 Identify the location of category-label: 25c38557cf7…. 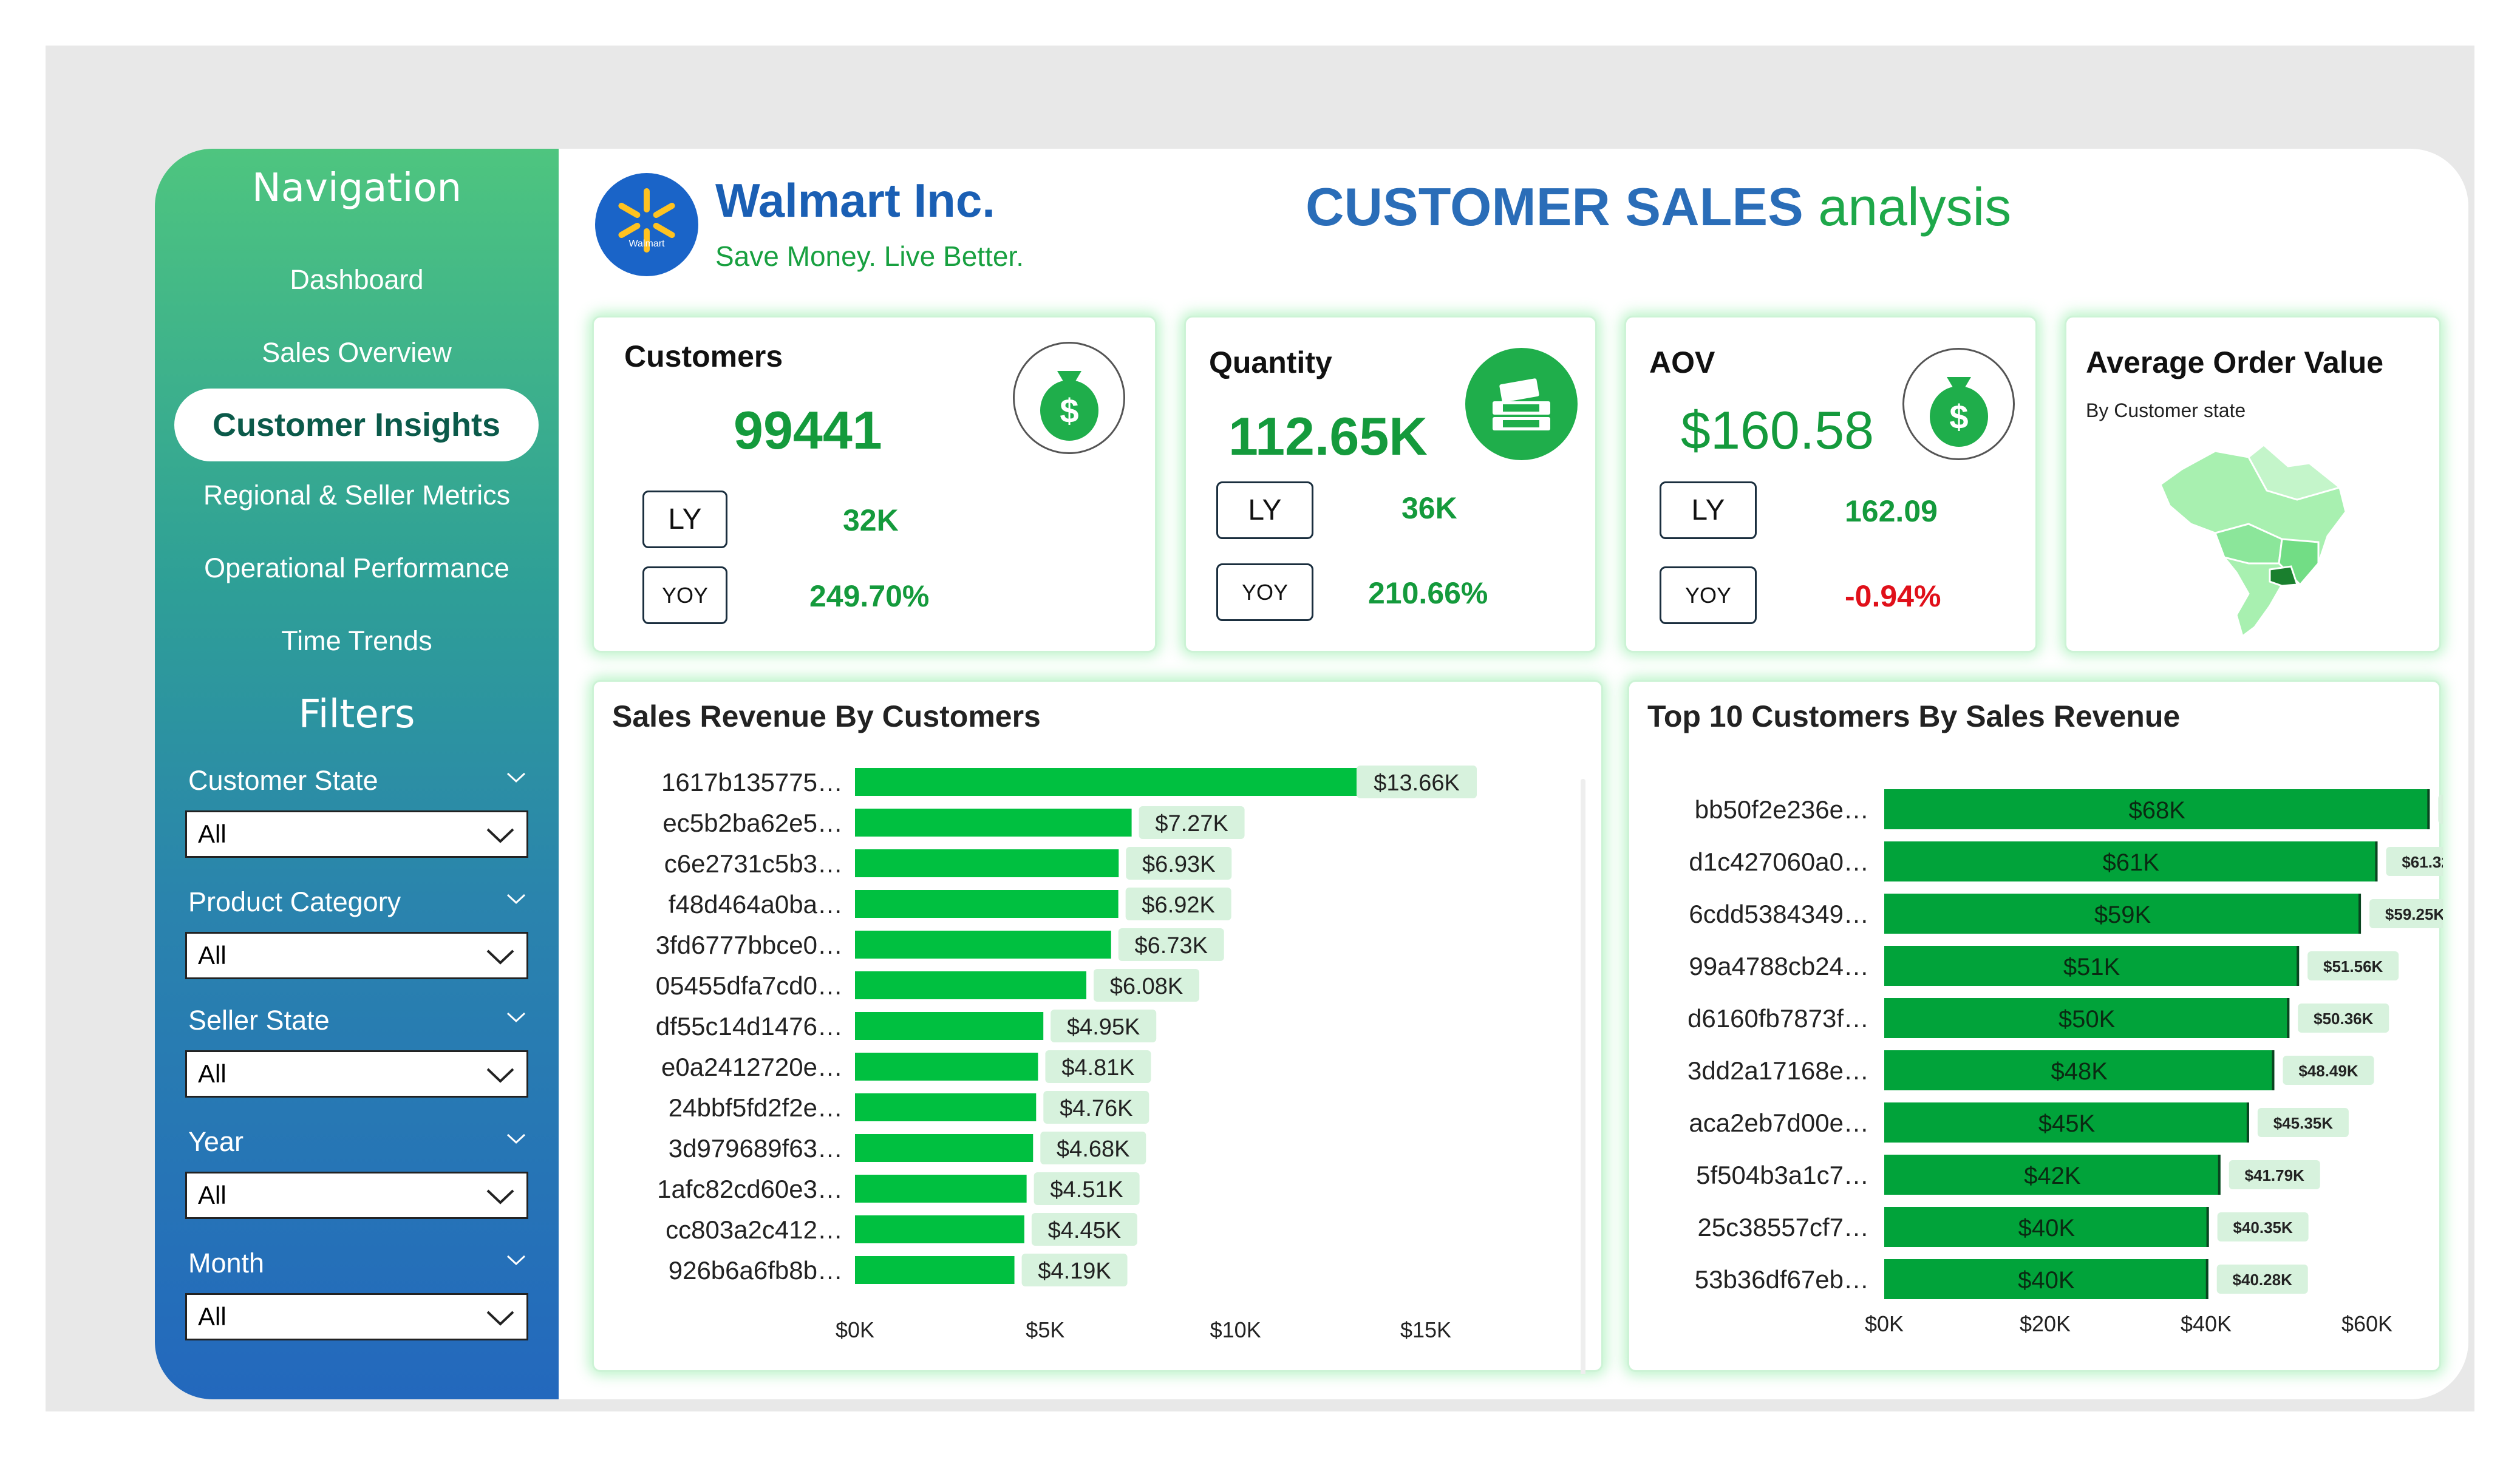
(1783, 1227).